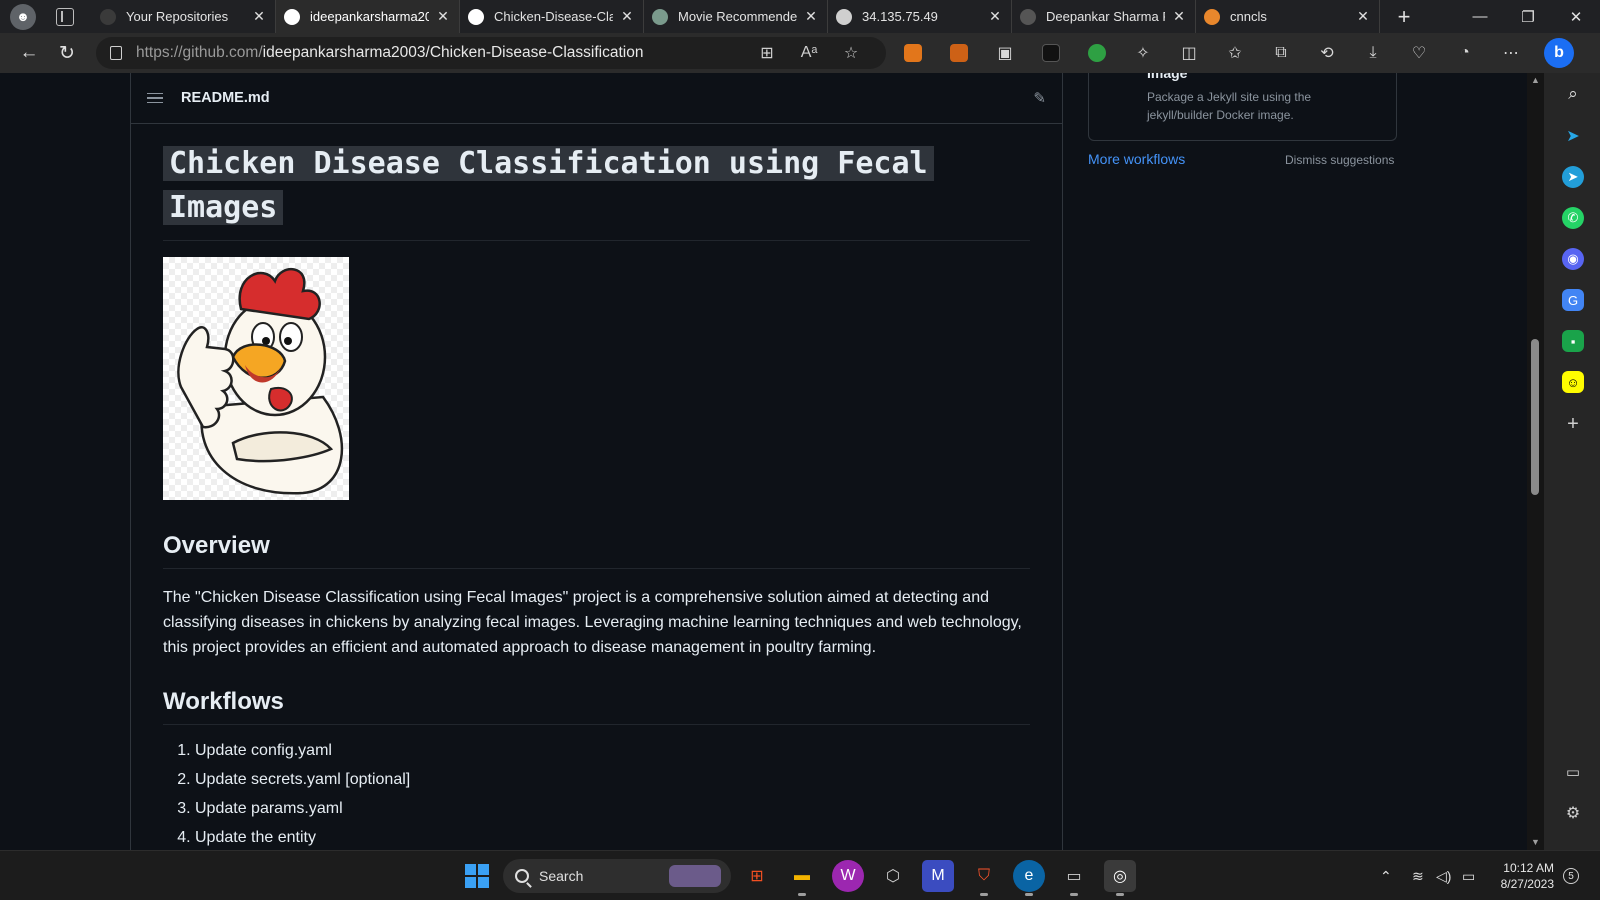  Describe the element at coordinates (1039, 98) in the screenshot. I see `edit-pencil-icon: ✎` at that location.